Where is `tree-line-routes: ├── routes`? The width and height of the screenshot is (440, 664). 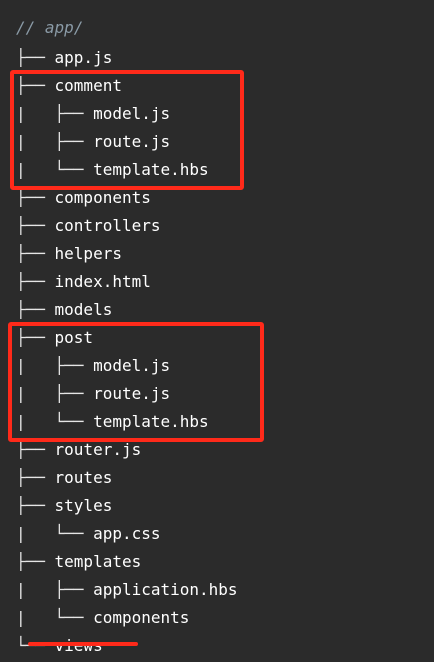
tree-line-routes: ├── routes is located at coordinates (64, 478).